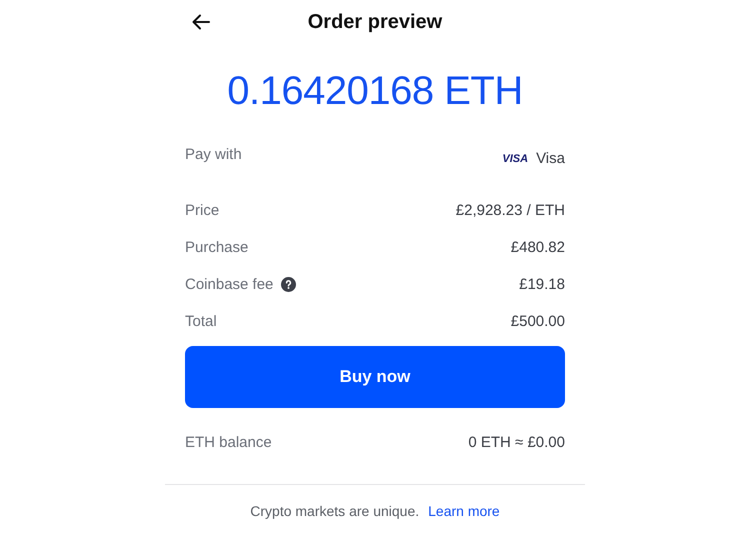 The width and height of the screenshot is (750, 548). I want to click on row-label: Price, so click(202, 210).